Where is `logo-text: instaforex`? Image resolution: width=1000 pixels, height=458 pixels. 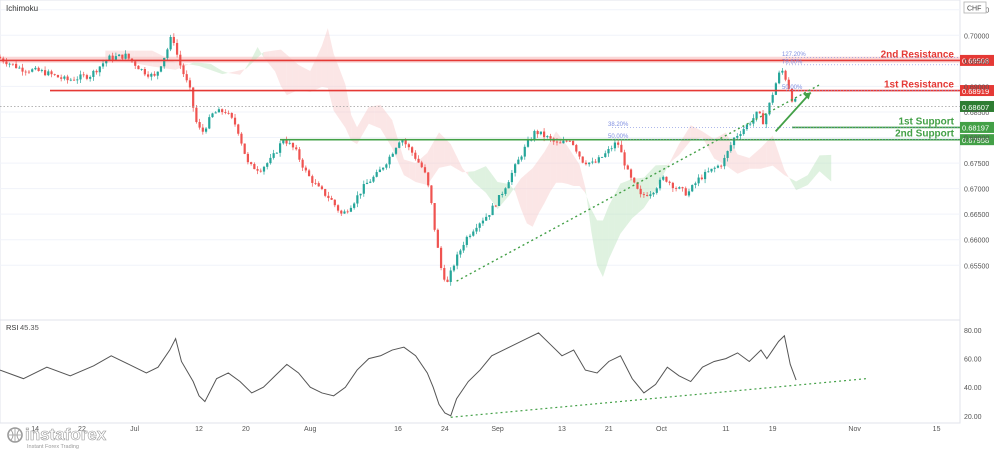
logo-text: instaforex is located at coordinates (66, 434).